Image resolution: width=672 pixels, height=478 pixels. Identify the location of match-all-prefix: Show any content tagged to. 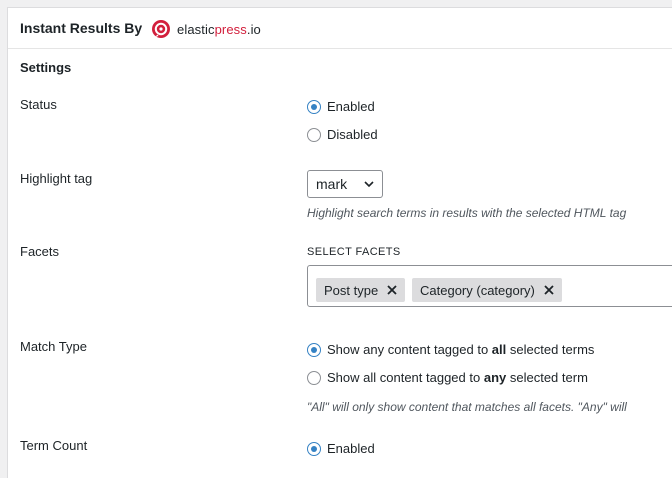
(409, 349).